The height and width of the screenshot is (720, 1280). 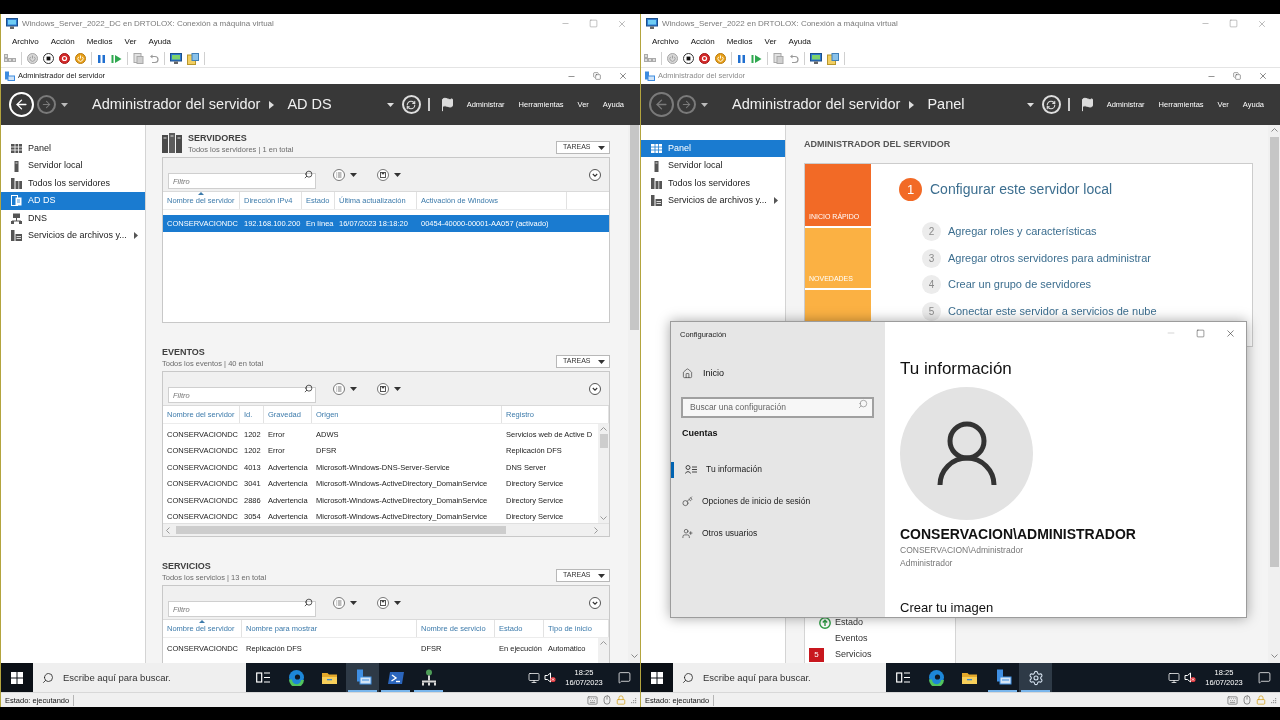 I want to click on role-item: Estado, so click(x=880, y=623).